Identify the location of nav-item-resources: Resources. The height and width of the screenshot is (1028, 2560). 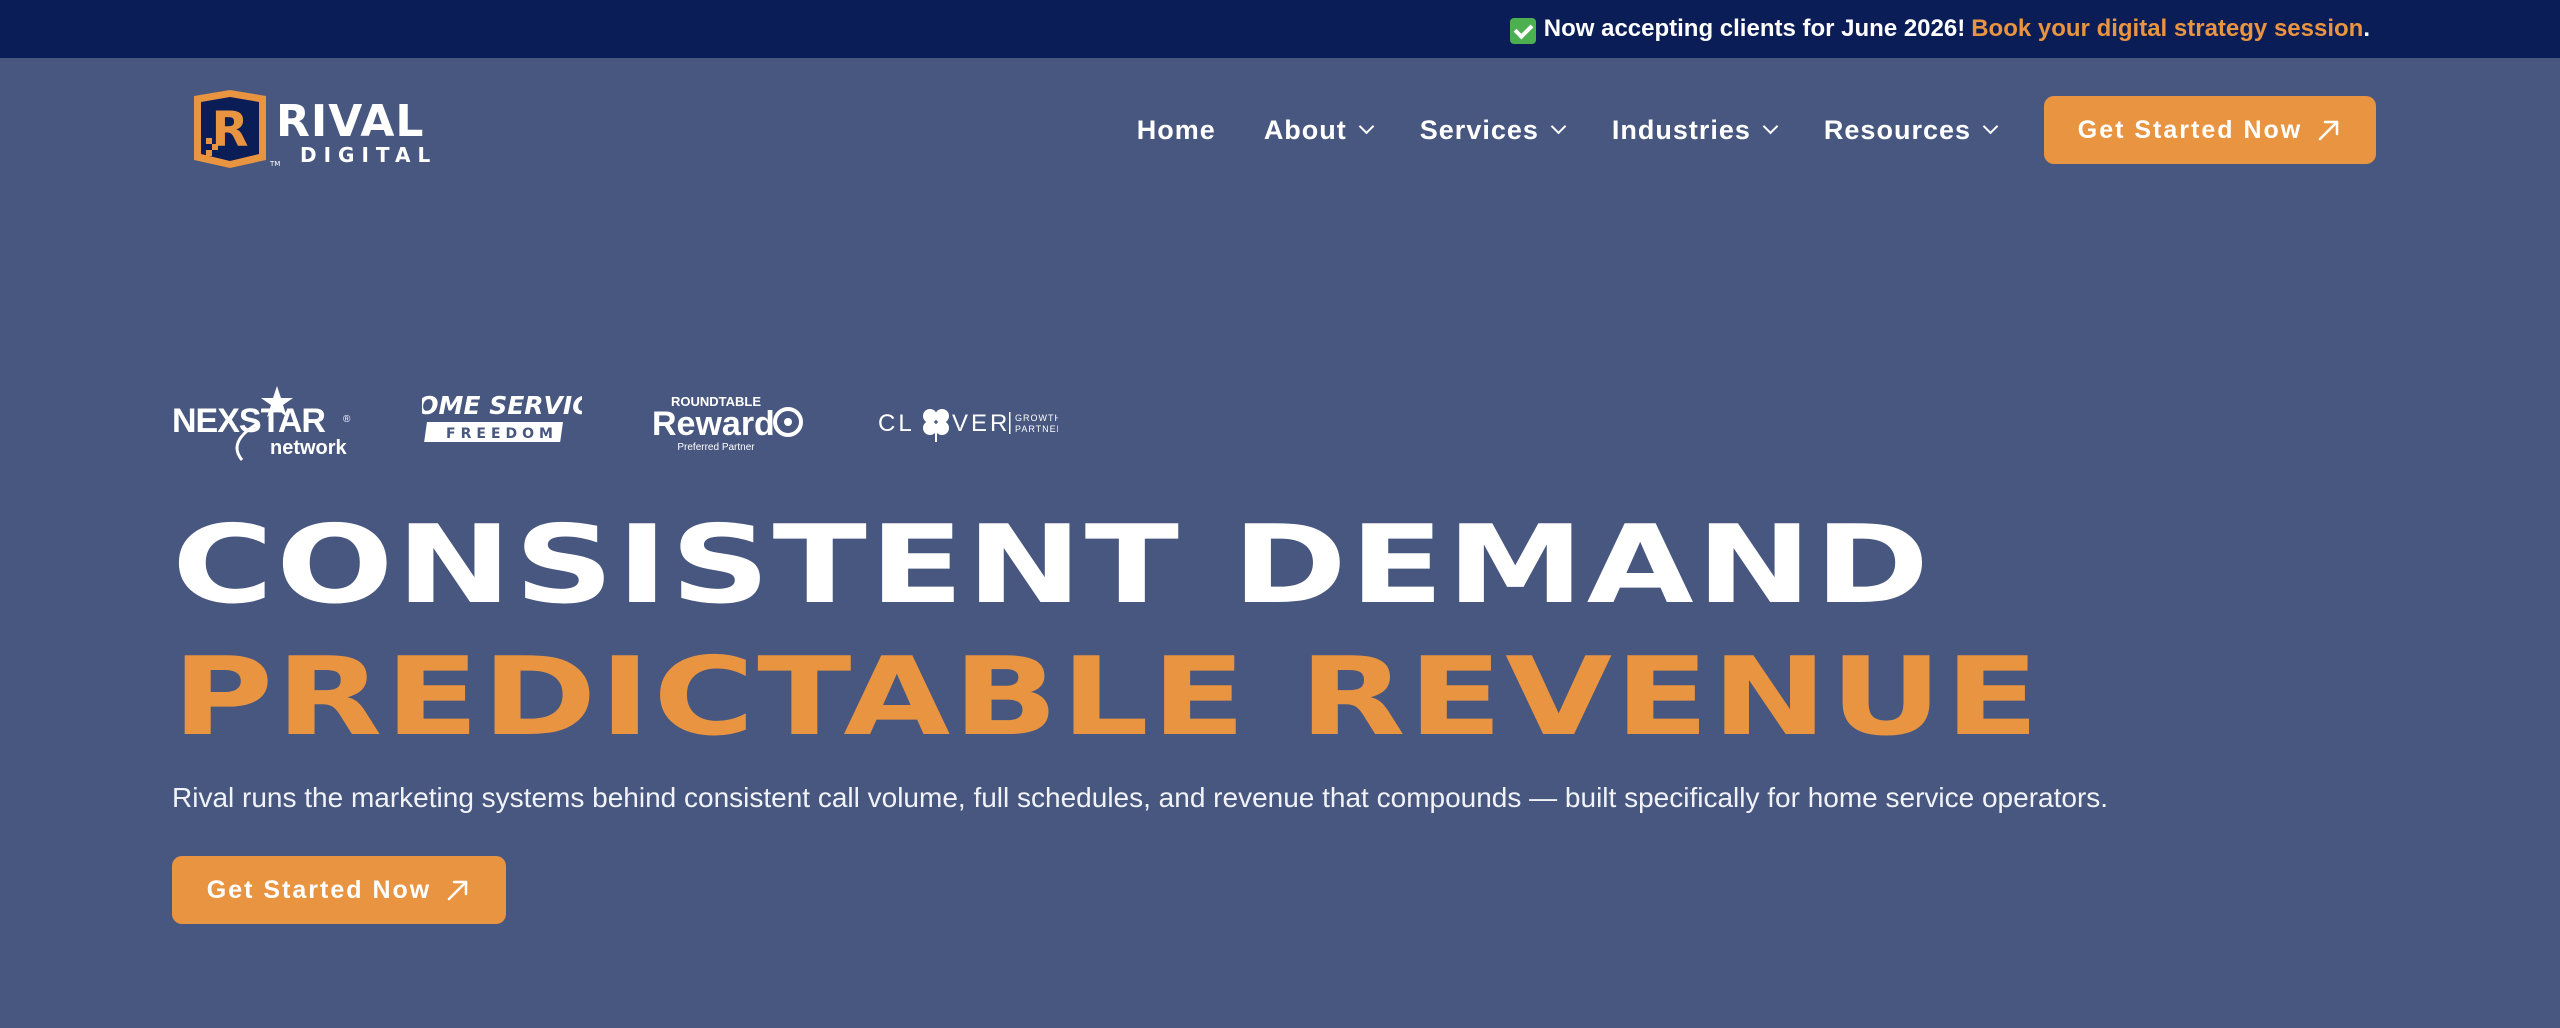
(1911, 130).